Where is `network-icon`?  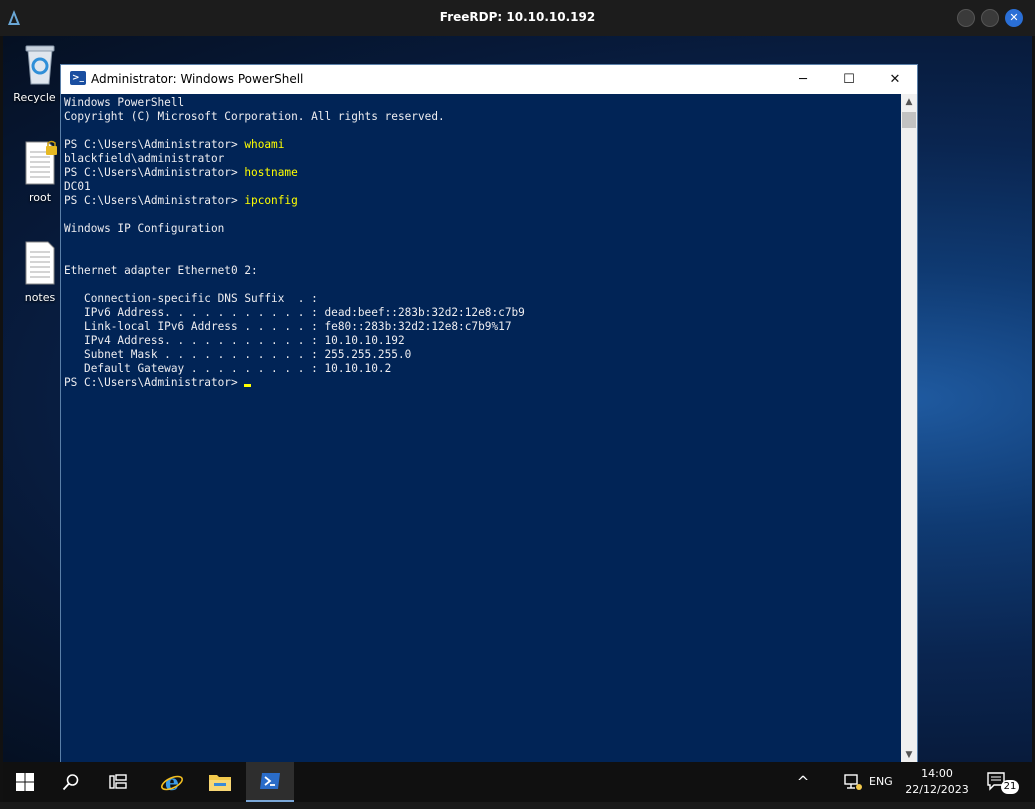
network-icon is located at coordinates (853, 782).